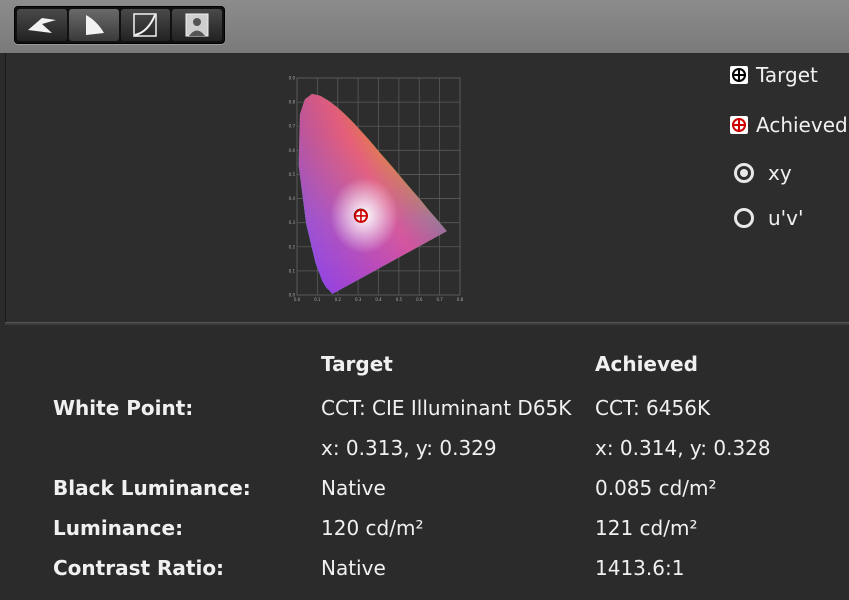 Image resolution: width=849 pixels, height=600 pixels. I want to click on row-label-black-luminance: Black Luminance:, so click(152, 488).